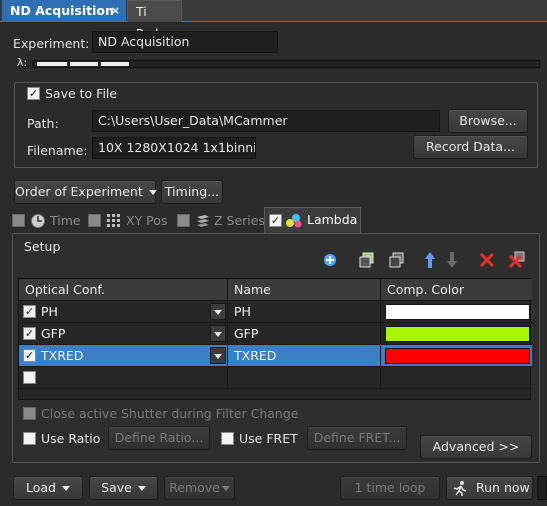  What do you see at coordinates (154, 20) in the screenshot?
I see `tab-ti-pad: Ti Pad` at bounding box center [154, 20].